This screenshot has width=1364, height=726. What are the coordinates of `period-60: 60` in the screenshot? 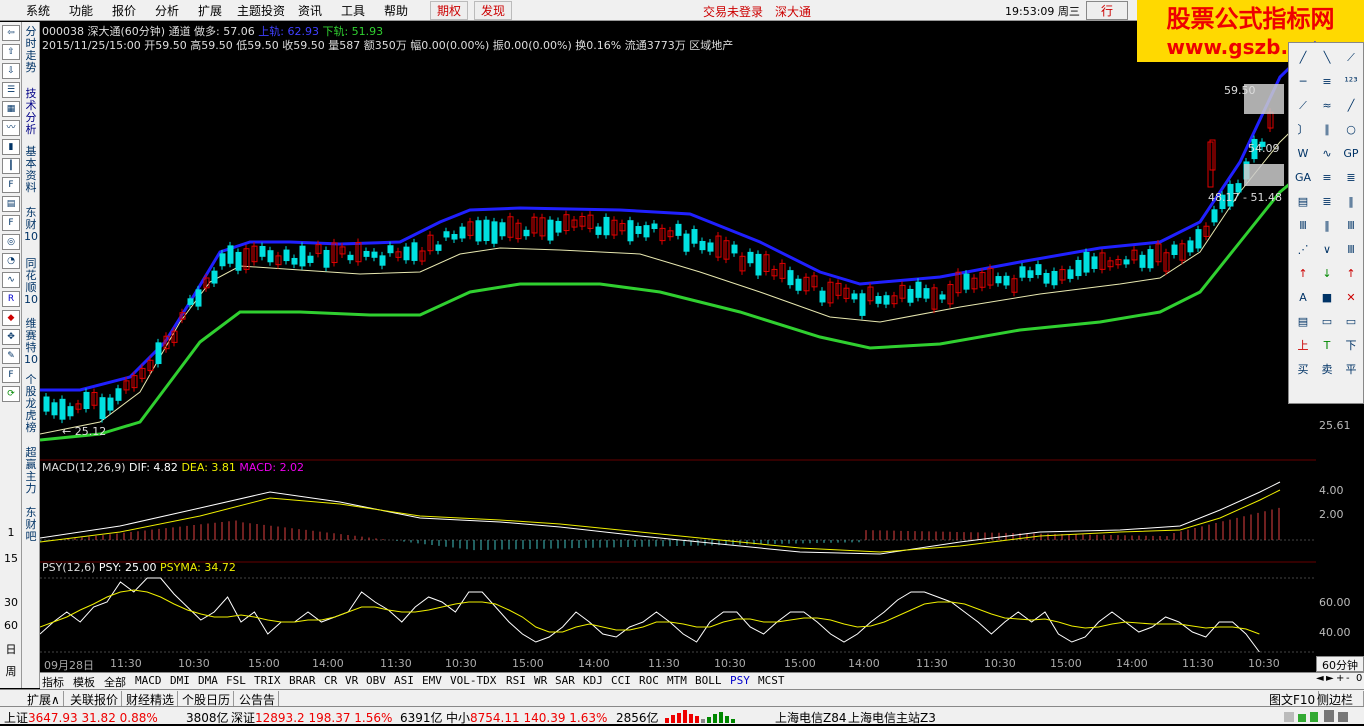 It's located at (11, 625).